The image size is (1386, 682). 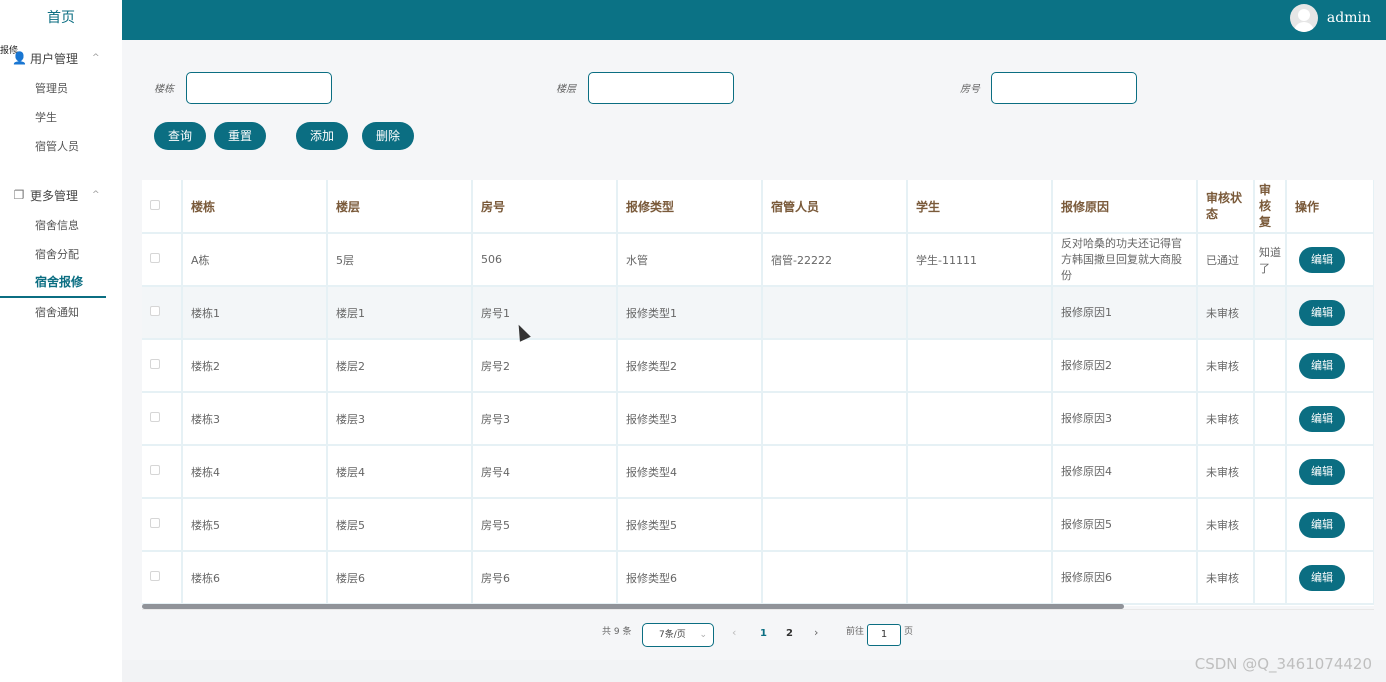 I want to click on table-cell: 学生-11111, so click(x=980, y=260).